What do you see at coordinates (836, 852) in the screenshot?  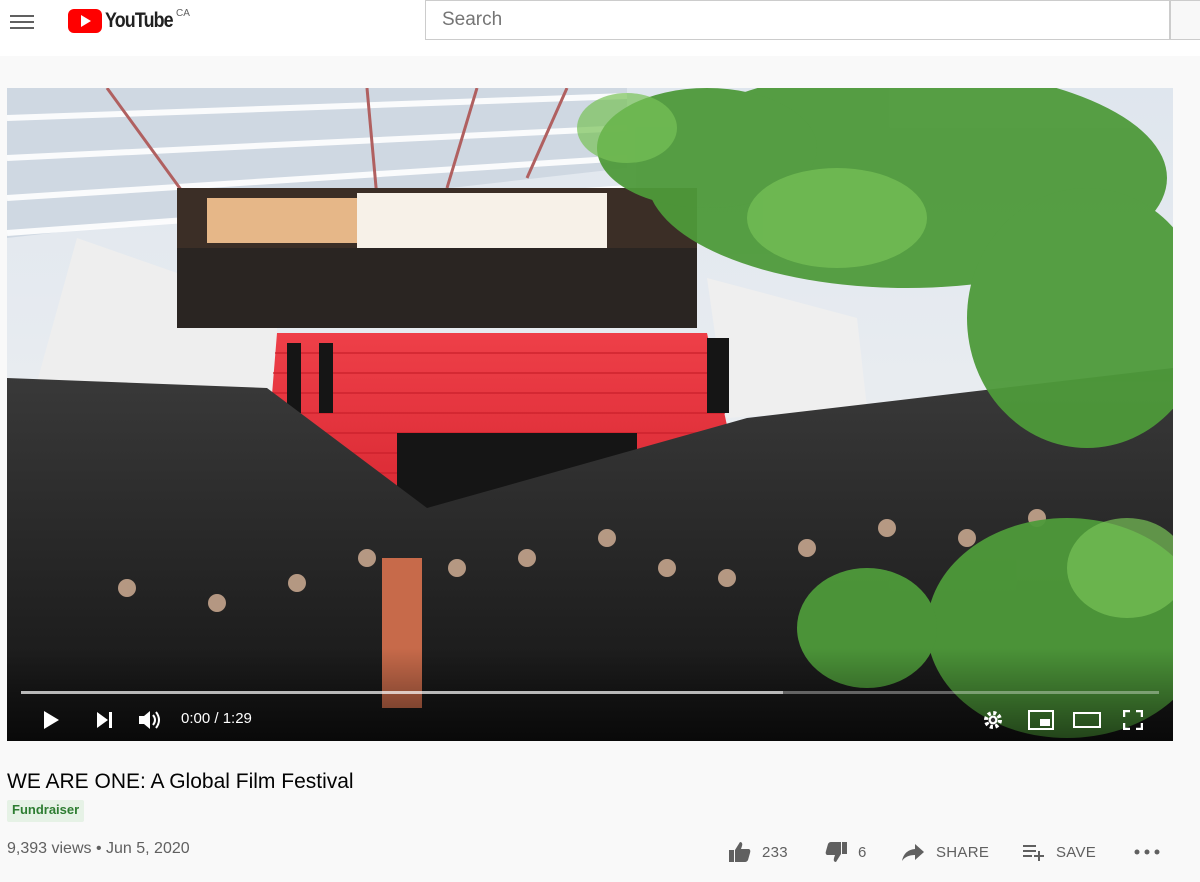 I see `thumbs-down-icon` at bounding box center [836, 852].